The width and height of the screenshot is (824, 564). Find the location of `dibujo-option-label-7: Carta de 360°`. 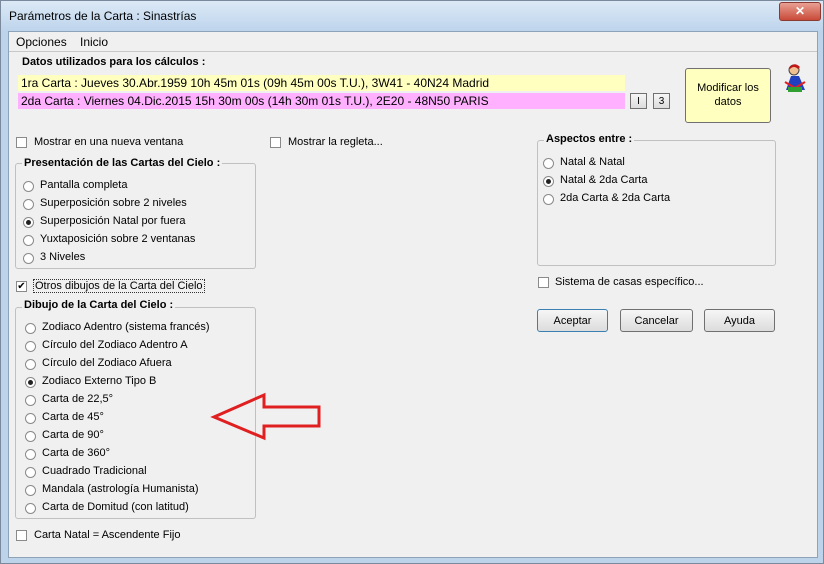

dibujo-option-label-7: Carta de 360° is located at coordinates (76, 453).